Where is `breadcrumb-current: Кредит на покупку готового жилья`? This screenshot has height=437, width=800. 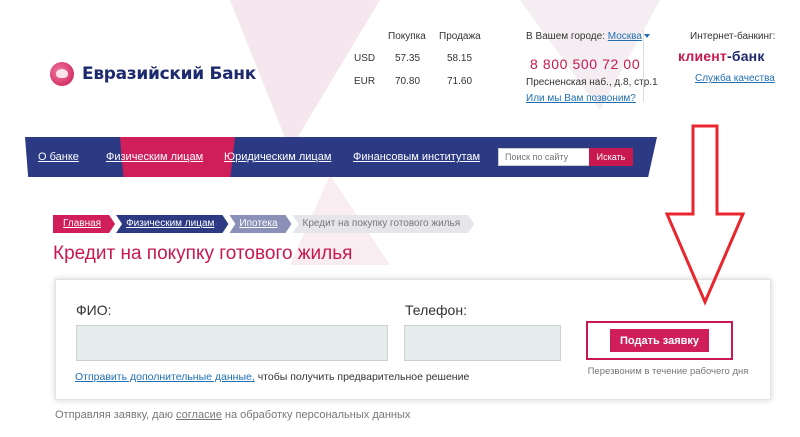
breadcrumb-current: Кредит на покупку готового жилья is located at coordinates (384, 224).